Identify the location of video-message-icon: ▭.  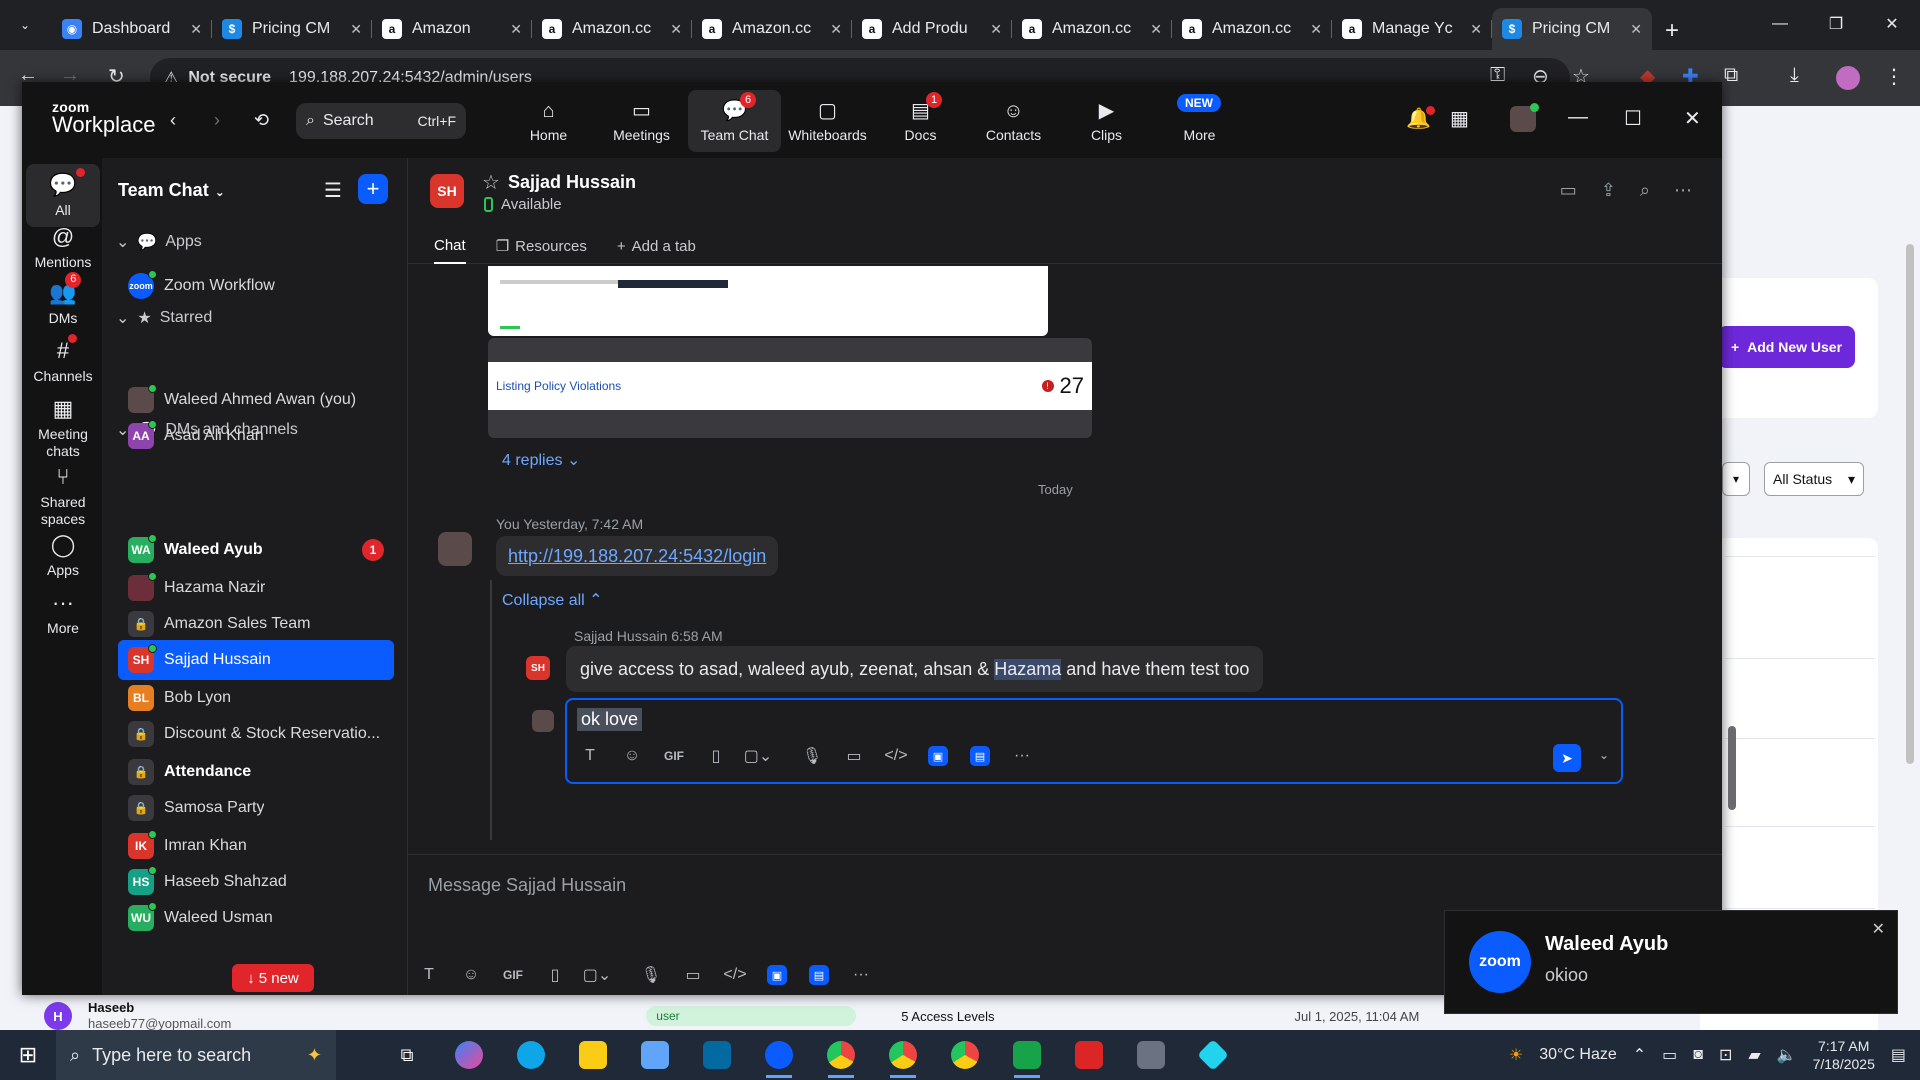
(854, 756).